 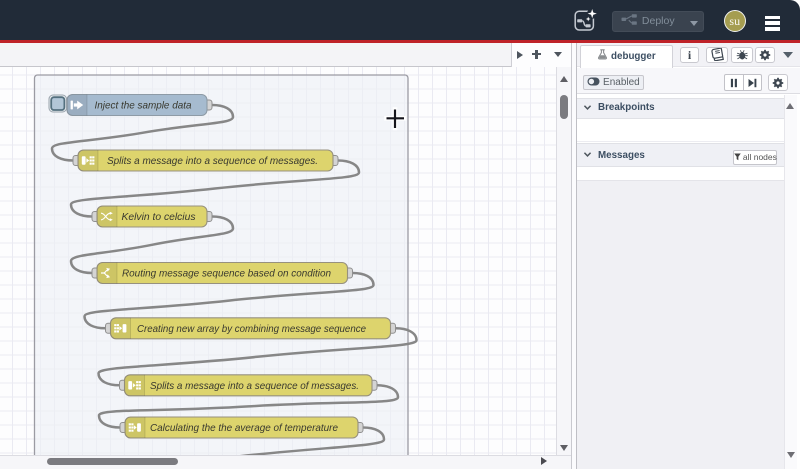 What do you see at coordinates (159, 217) in the screenshot?
I see `svg-text: Kelvin to celcius` at bounding box center [159, 217].